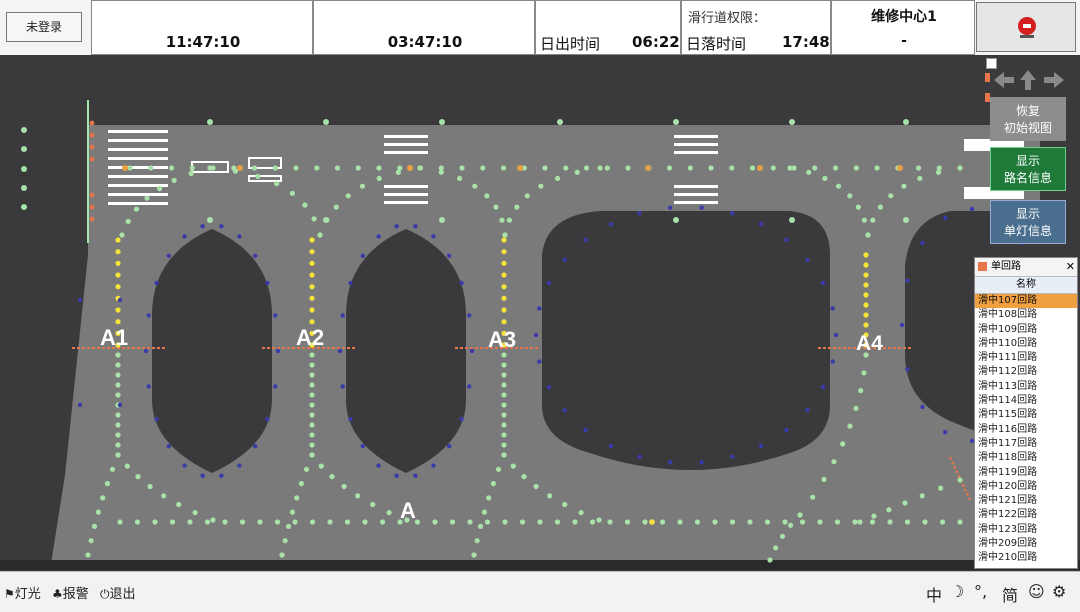 This screenshot has width=1080, height=612. Describe the element at coordinates (1026, 544) in the screenshot. I see `circuit-row: 滑中209回路` at that location.